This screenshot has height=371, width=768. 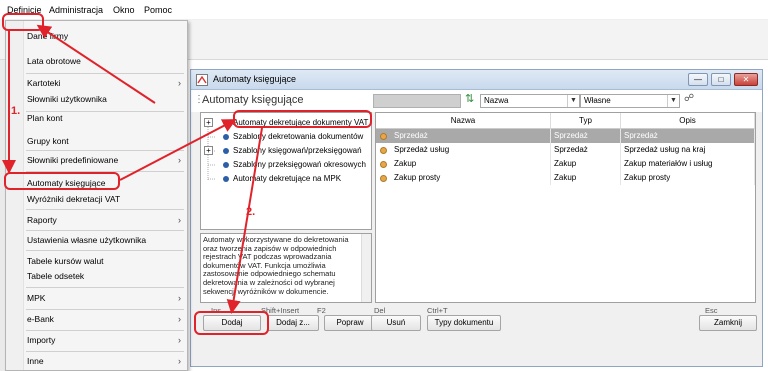 What do you see at coordinates (366, 268) in the screenshot?
I see `description-scrollbar` at bounding box center [366, 268].